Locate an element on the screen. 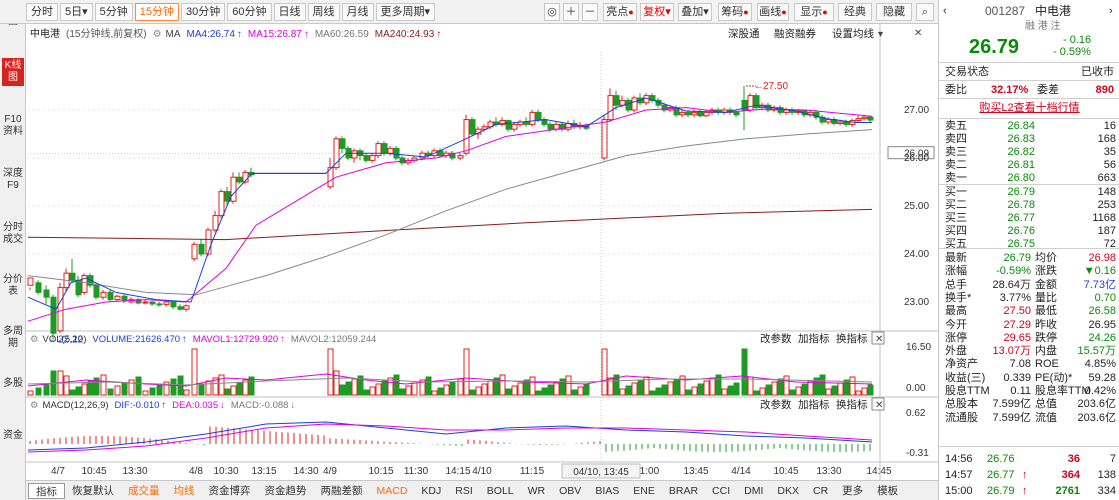  period-tab-6: 日线 is located at coordinates (289, 11).